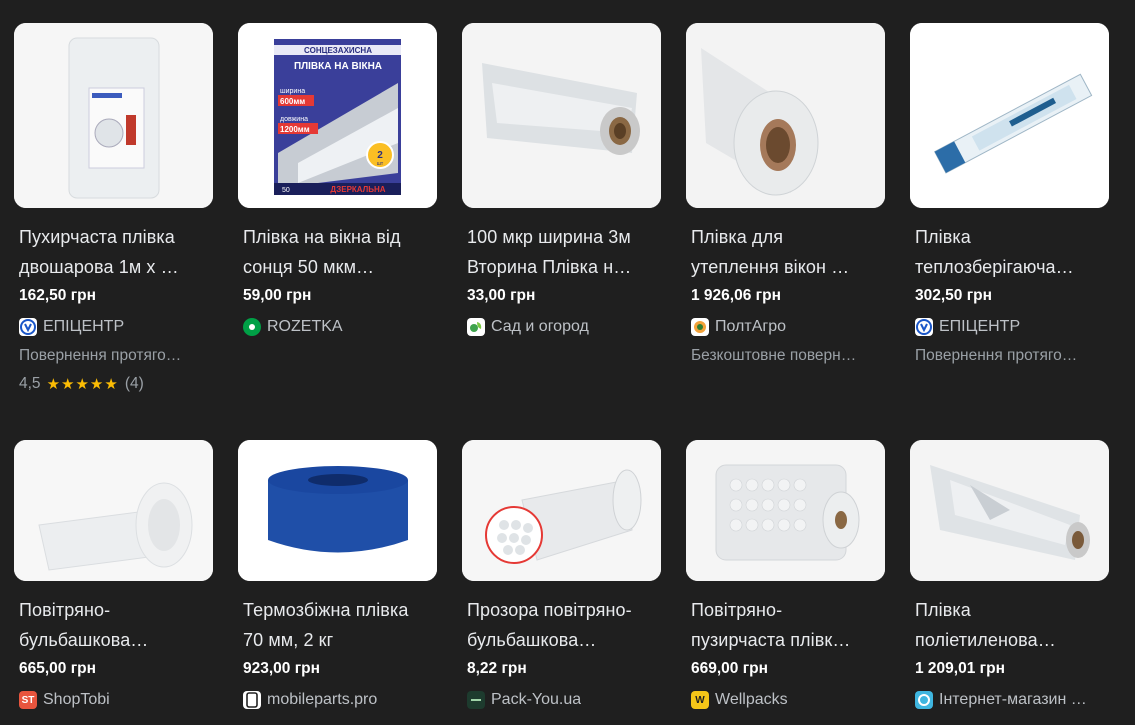 The width and height of the screenshot is (1135, 725). What do you see at coordinates (736, 295) in the screenshot?
I see `product-price: 1 926,06 грн` at bounding box center [736, 295].